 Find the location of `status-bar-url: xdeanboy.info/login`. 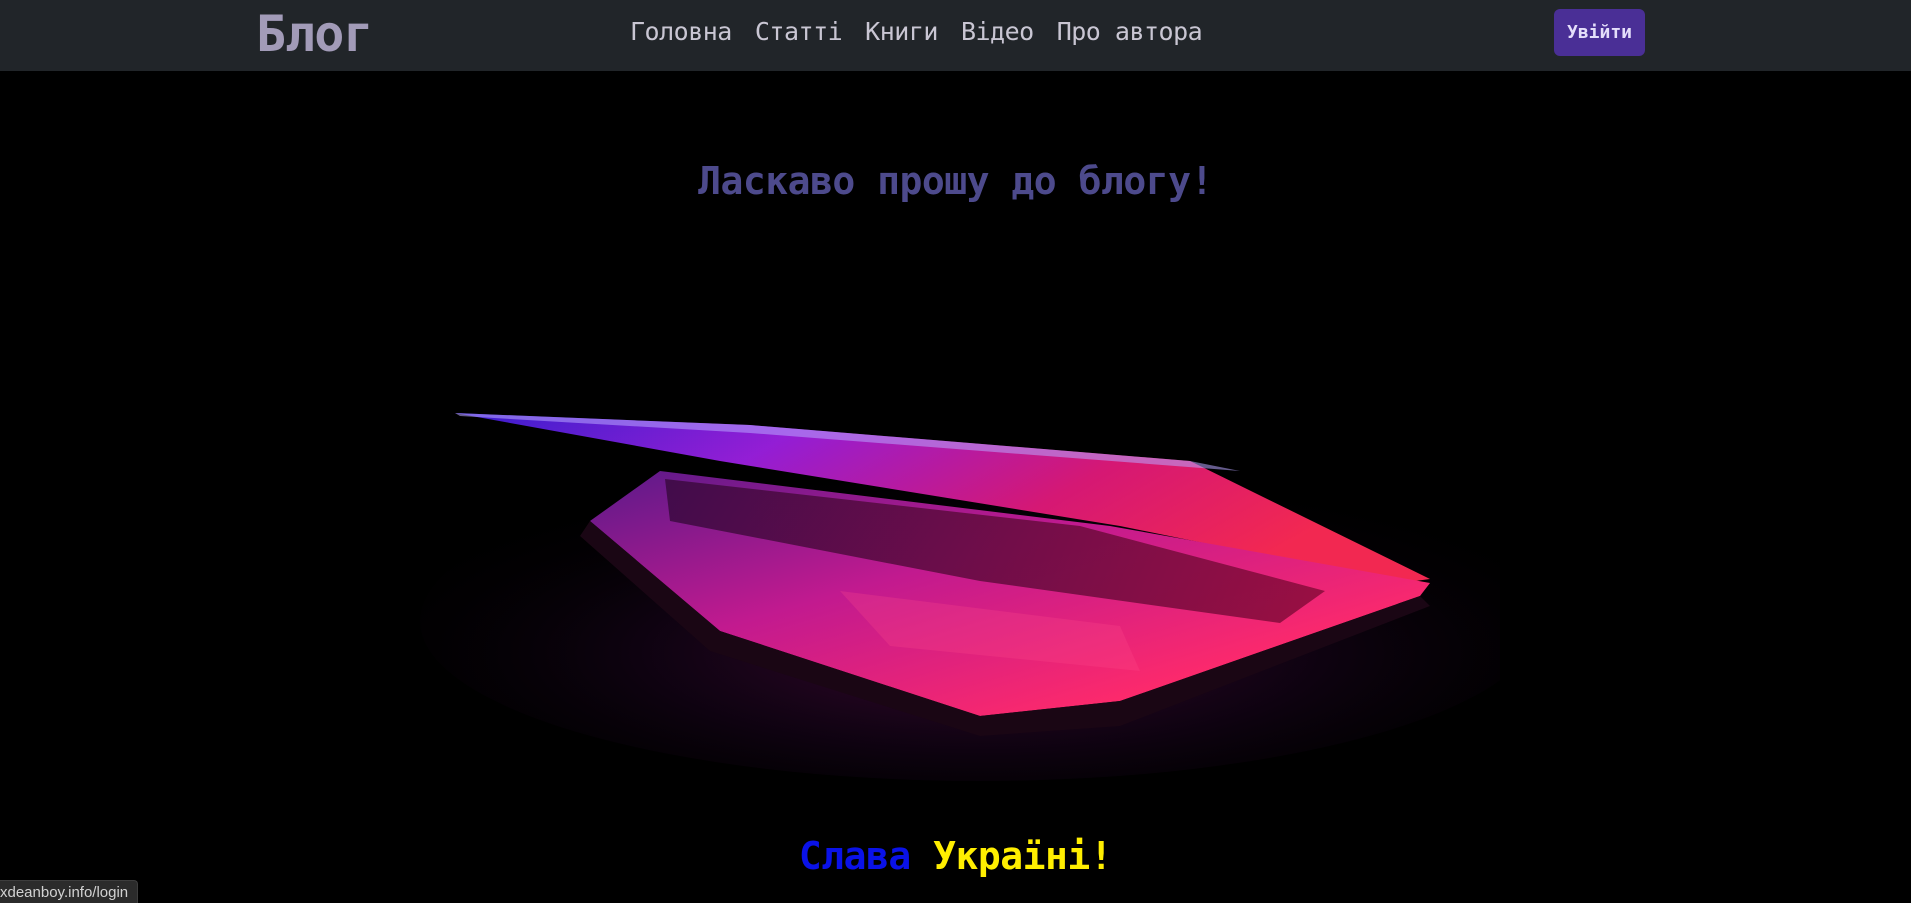

status-bar-url: xdeanboy.info/login is located at coordinates (69, 891).